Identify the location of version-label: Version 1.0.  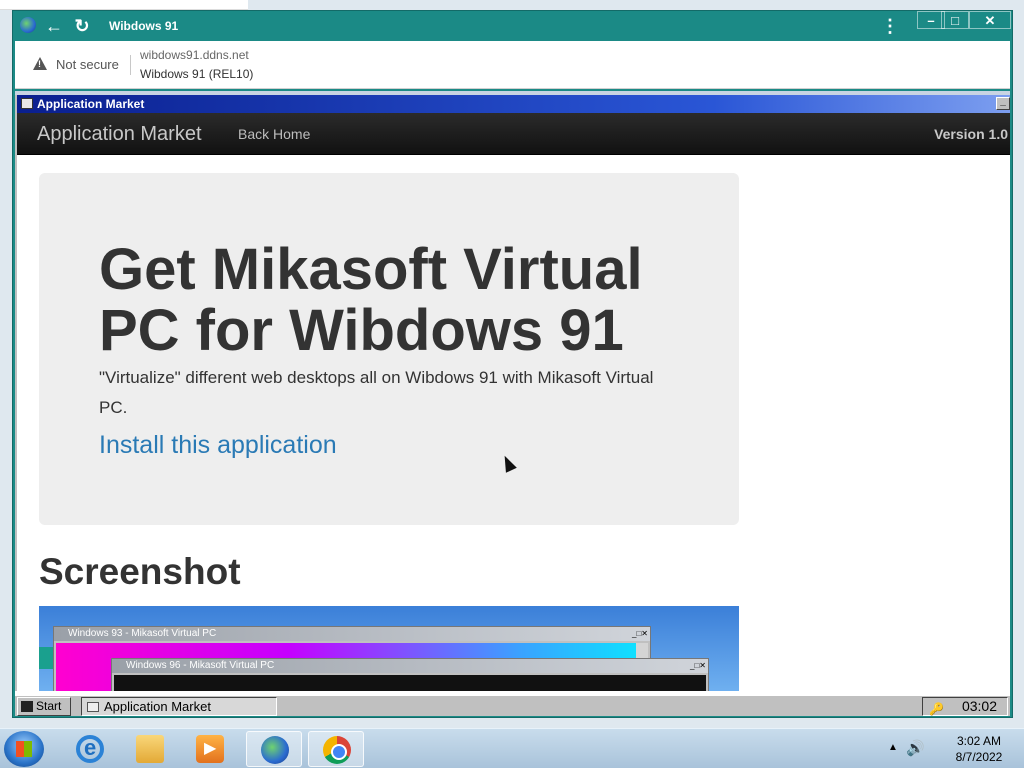
(971, 134).